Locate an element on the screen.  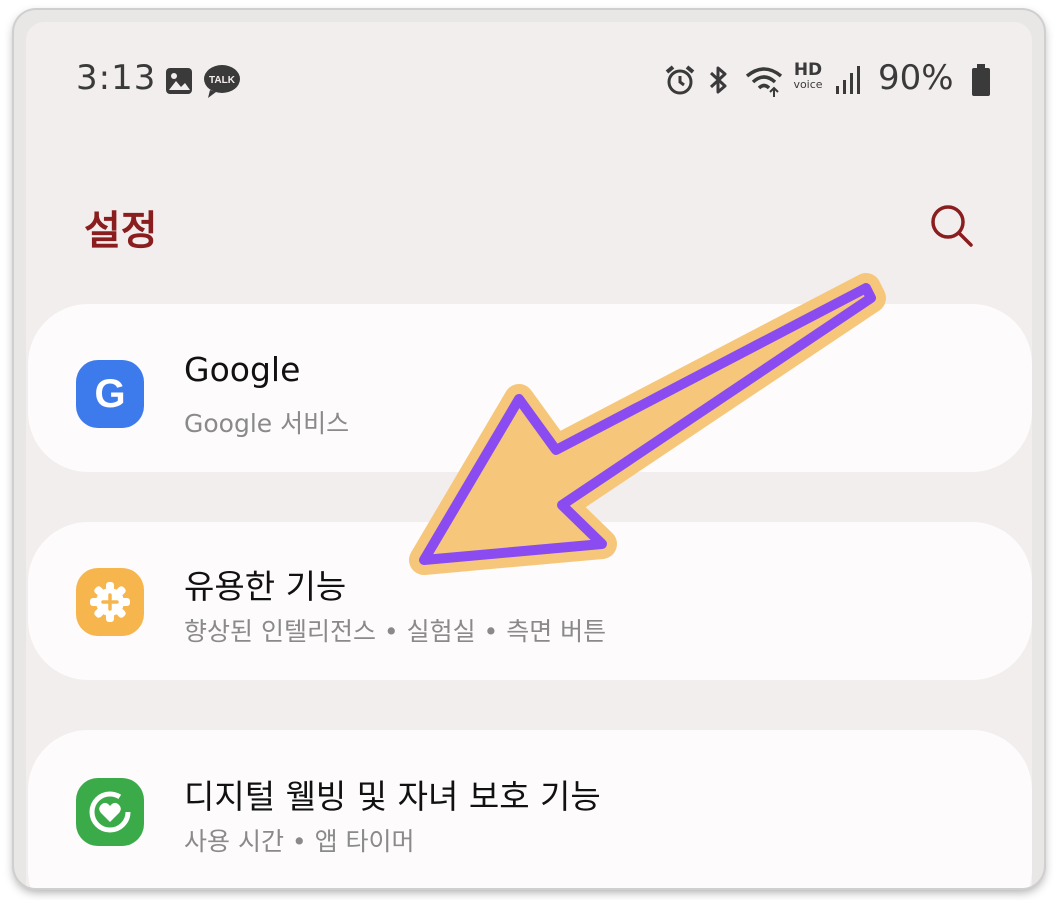
item-subtitle: 향상된 인텔리전스 • 실험실 • 측면 버튼 is located at coordinates (395, 631).